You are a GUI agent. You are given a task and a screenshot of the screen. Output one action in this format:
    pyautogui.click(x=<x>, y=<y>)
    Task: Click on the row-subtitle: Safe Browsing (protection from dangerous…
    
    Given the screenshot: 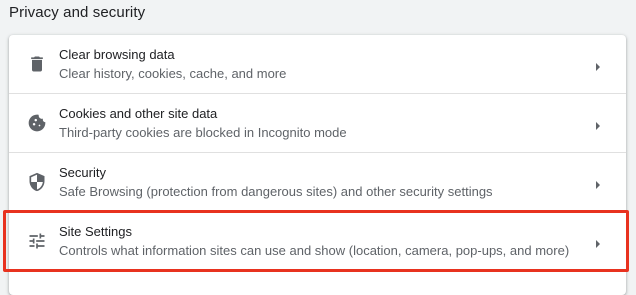 What is the action you would take?
    pyautogui.click(x=276, y=191)
    